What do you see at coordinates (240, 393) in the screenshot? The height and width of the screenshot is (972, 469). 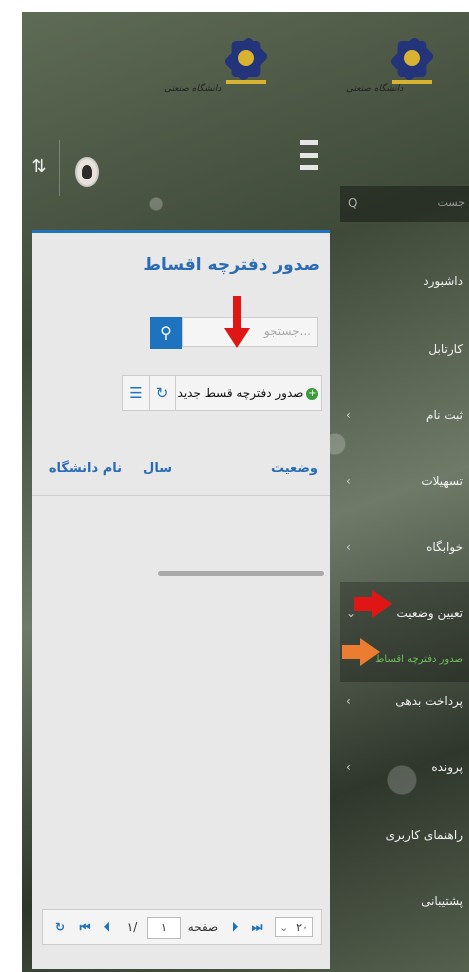 I see `new-button-label: صدور دفترچه قسط جدید` at bounding box center [240, 393].